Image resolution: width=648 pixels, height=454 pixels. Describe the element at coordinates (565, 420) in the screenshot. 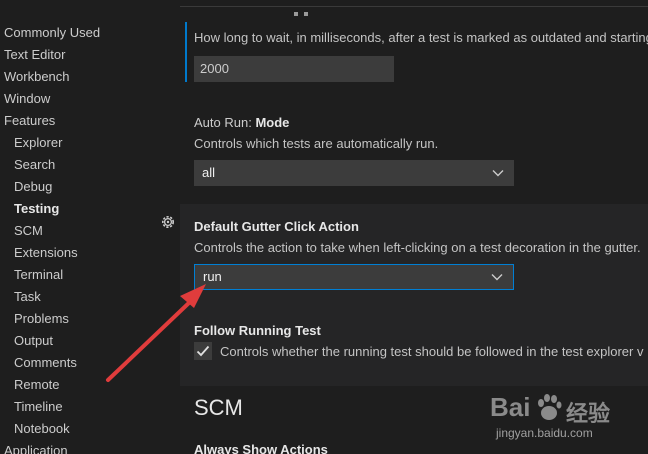

I see `baidu-jingyan-watermark: Bai 经验 jingyan.baidu.com` at that location.